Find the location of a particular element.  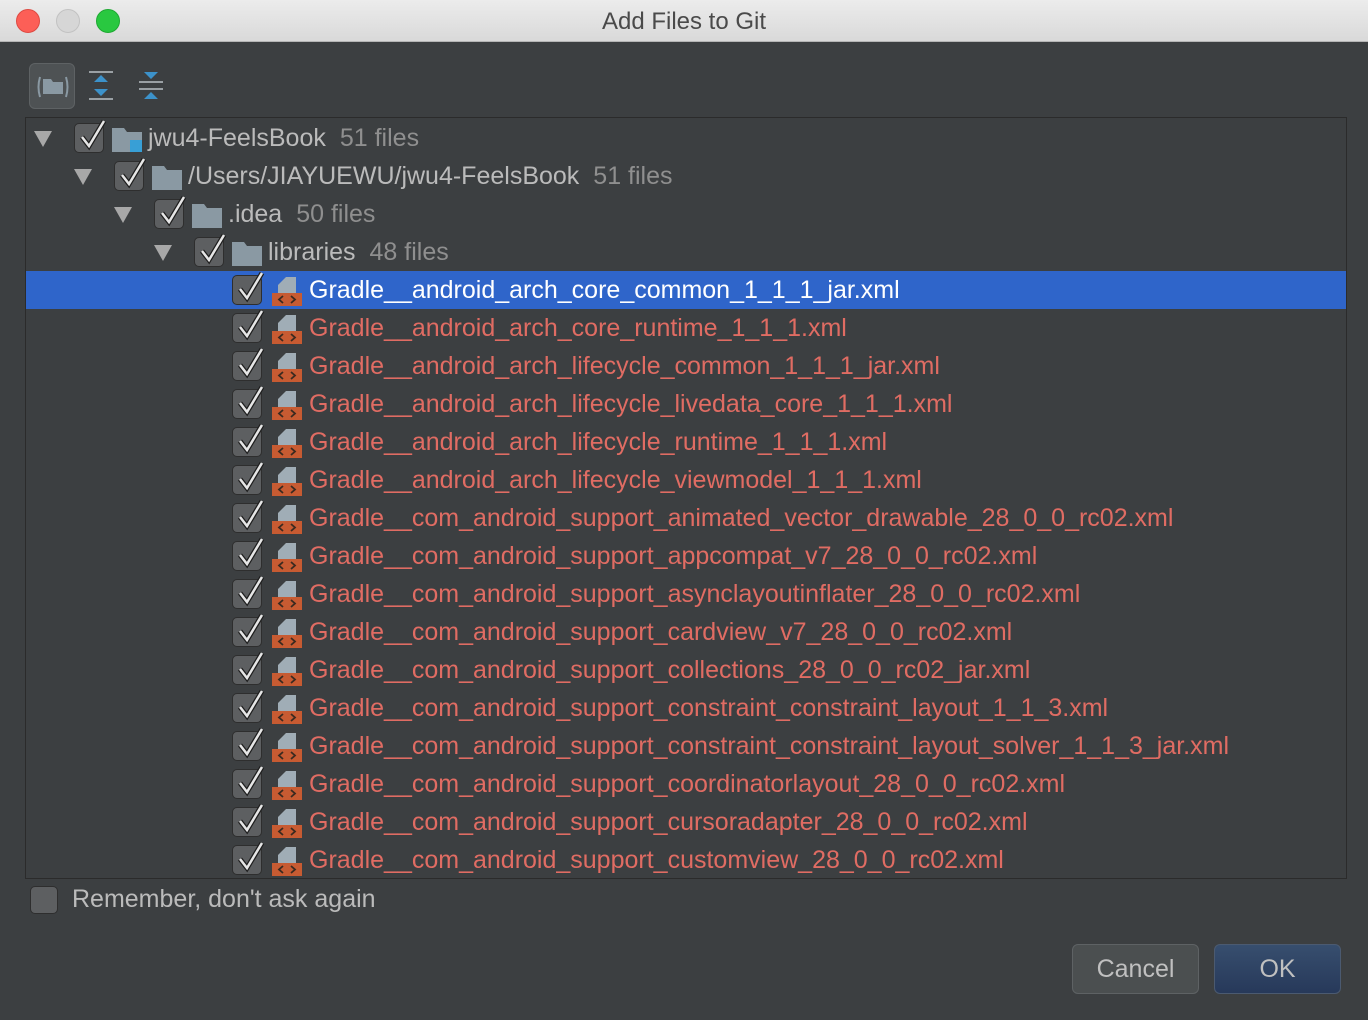

file-count: 50 files is located at coordinates (336, 214).